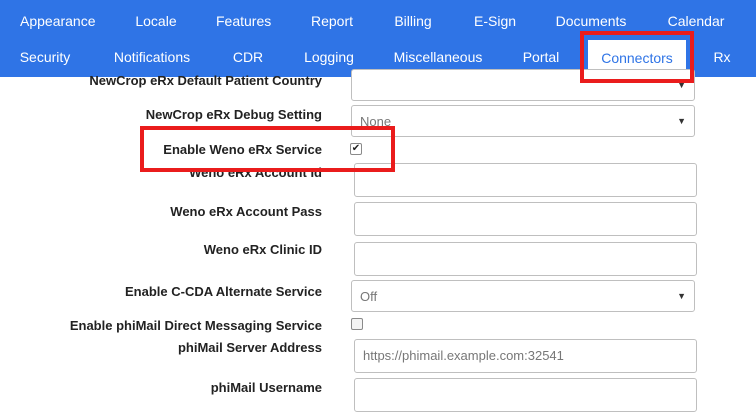 The image size is (756, 419). I want to click on tab-cdr: CDR, so click(248, 57).